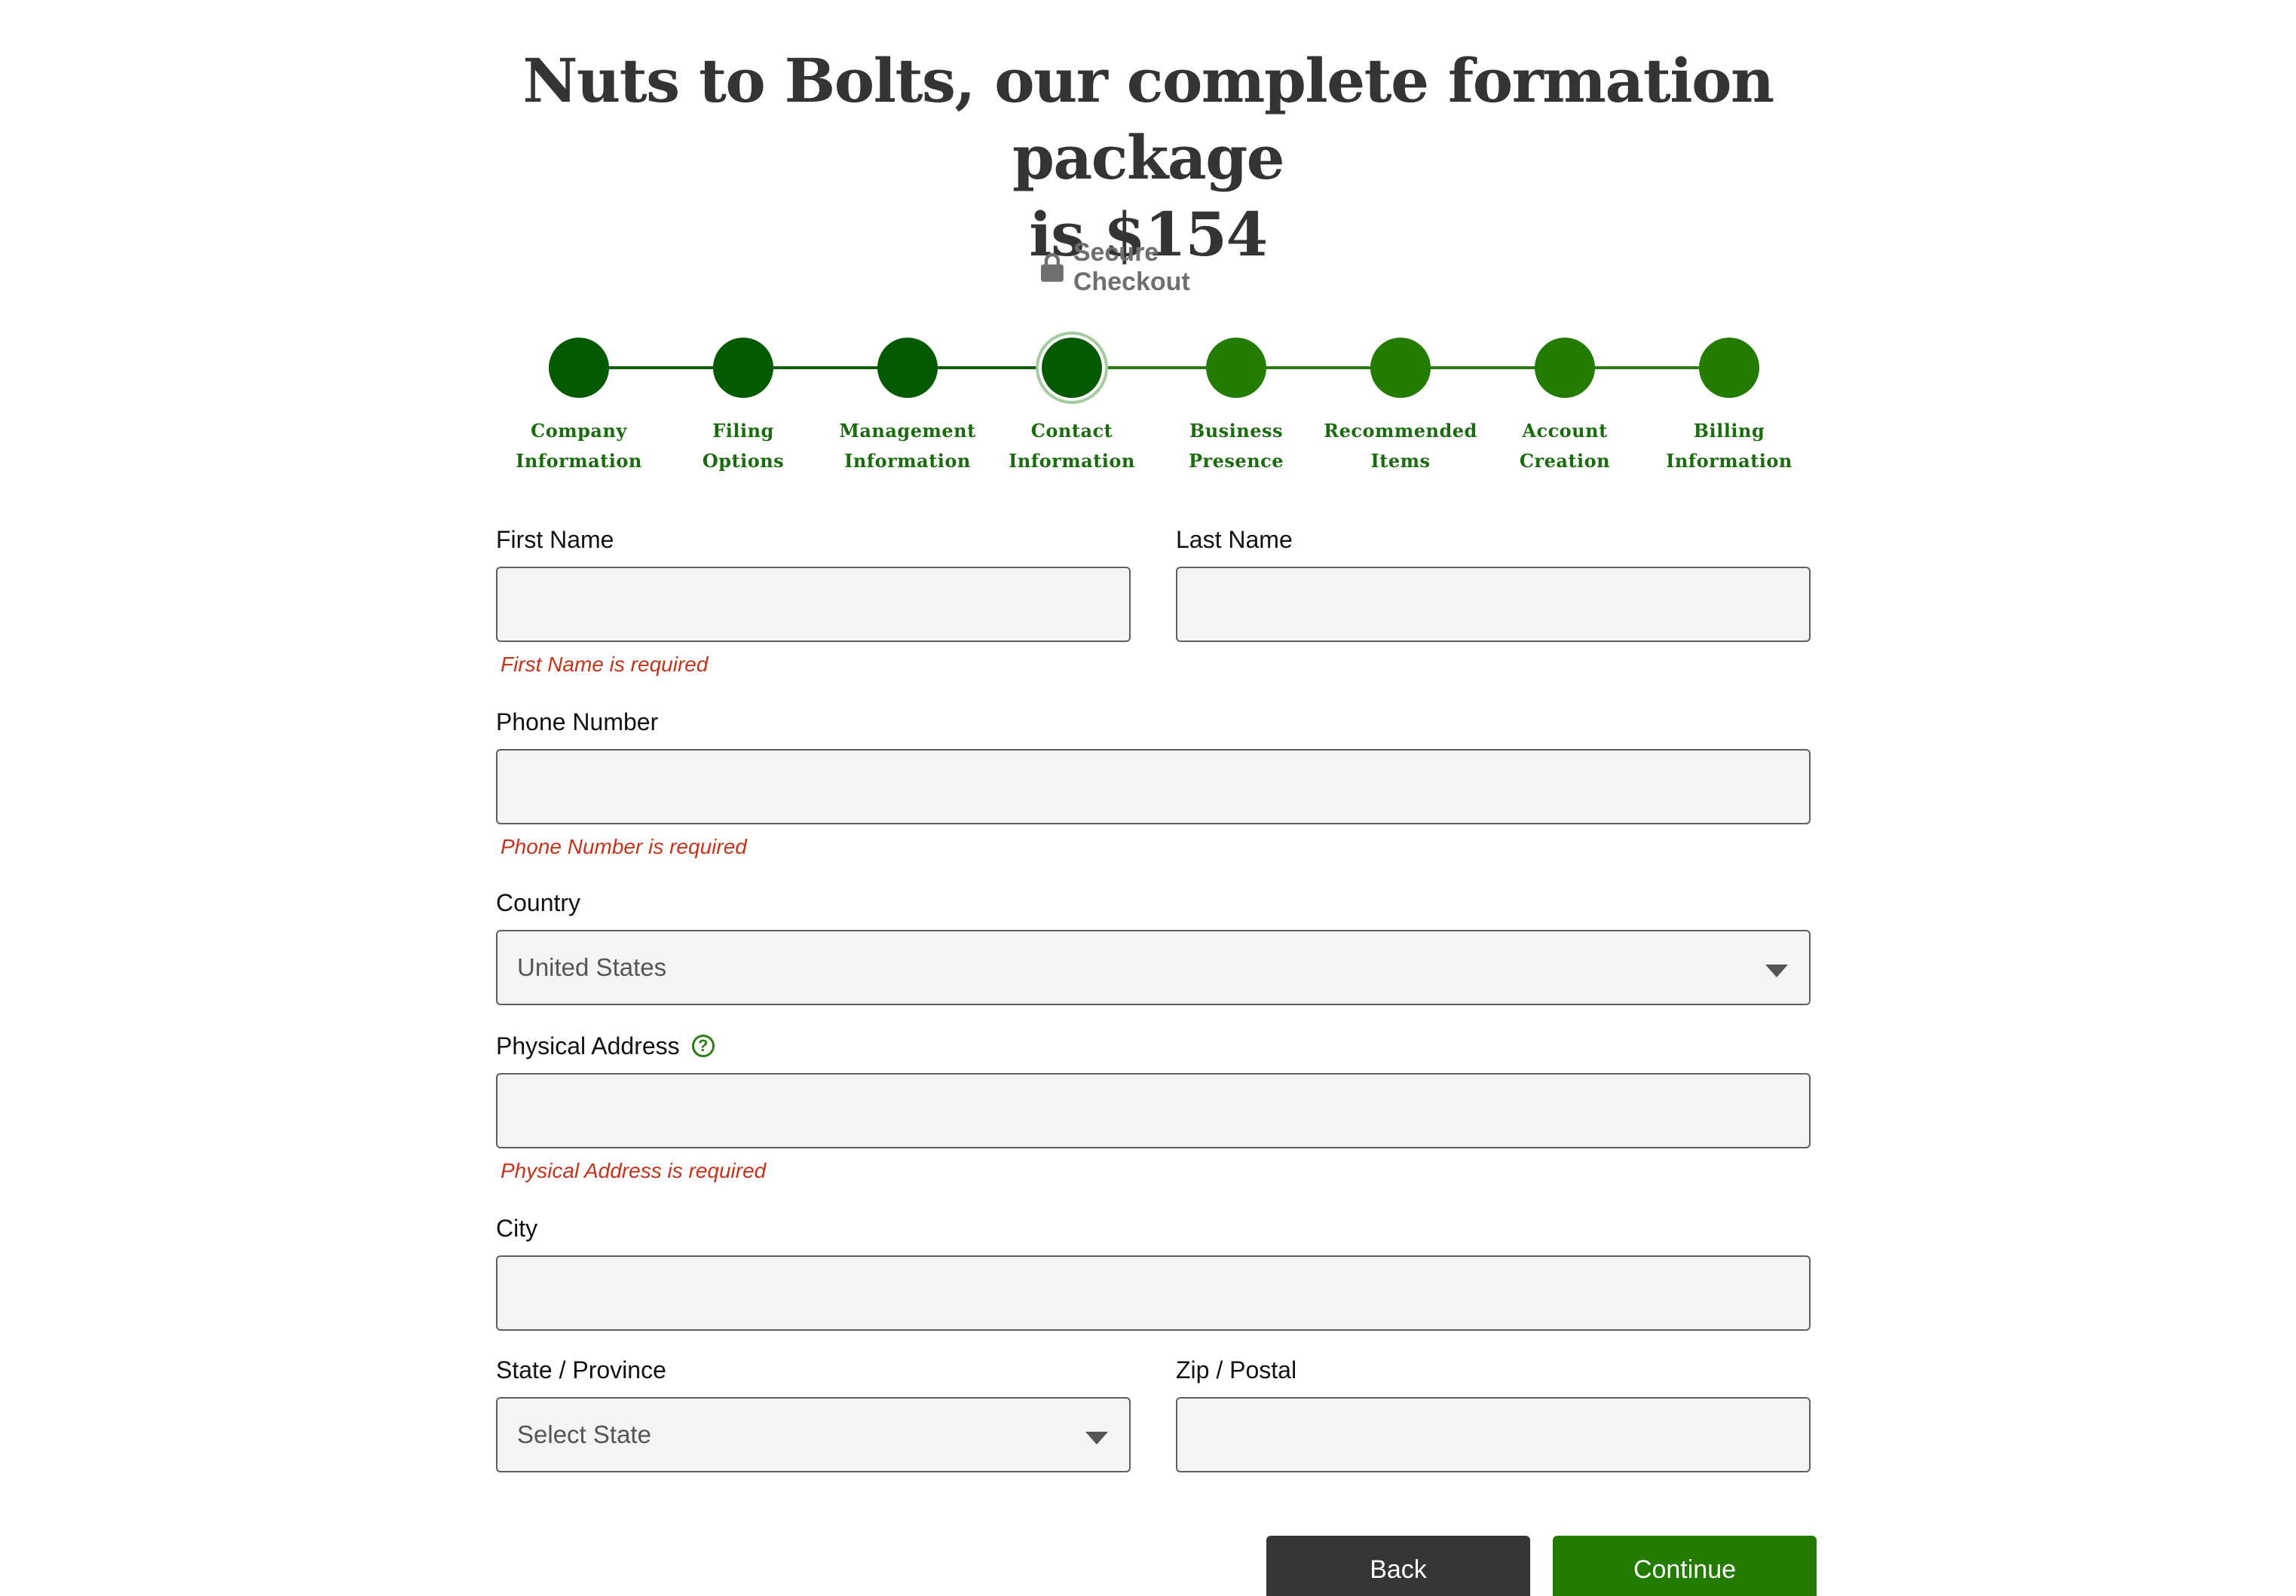 This screenshot has width=2296, height=1596. Describe the element at coordinates (1400, 404) in the screenshot. I see `step-recommended-items: Recommended Items` at that location.